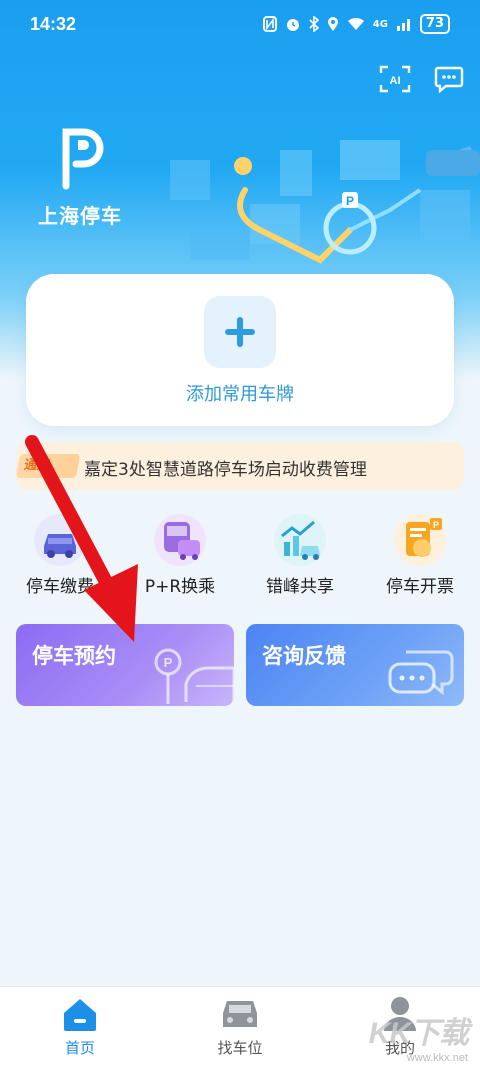 Image resolution: width=480 pixels, height=1068 pixels. I want to click on notice-bar: 通知 嘉定3处智慧道路停车场启动收费管理, so click(239, 466).